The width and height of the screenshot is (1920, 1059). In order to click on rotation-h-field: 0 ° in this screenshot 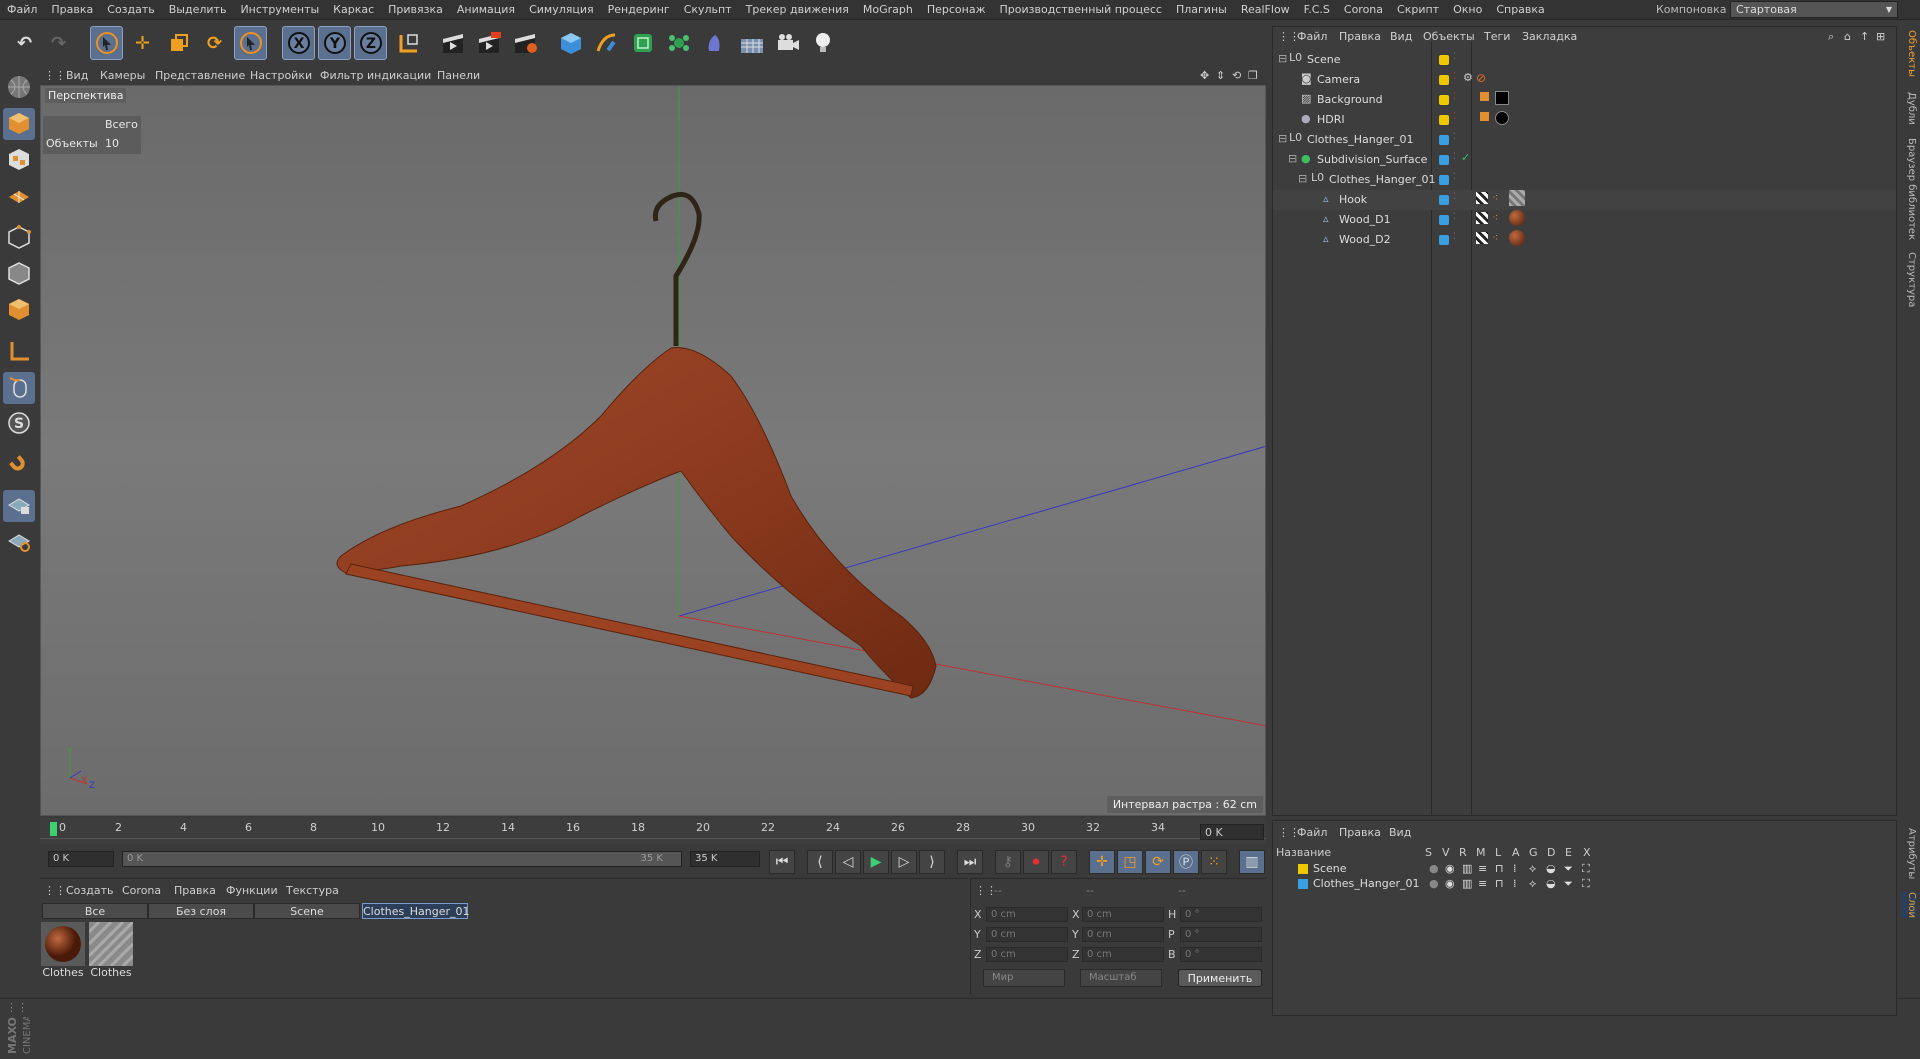, I will do `click(1221, 914)`.